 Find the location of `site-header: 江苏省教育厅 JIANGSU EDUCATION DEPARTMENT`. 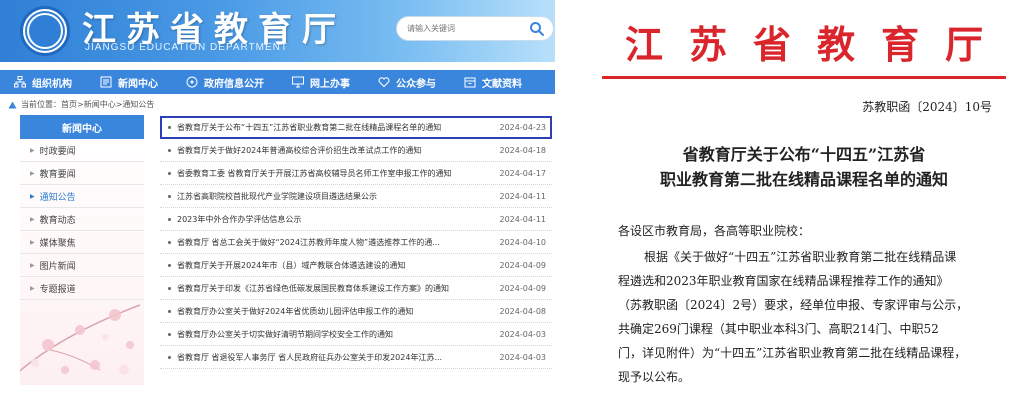

site-header: 江苏省教育厅 JIANGSU EDUCATION DEPARTMENT is located at coordinates (277, 31).